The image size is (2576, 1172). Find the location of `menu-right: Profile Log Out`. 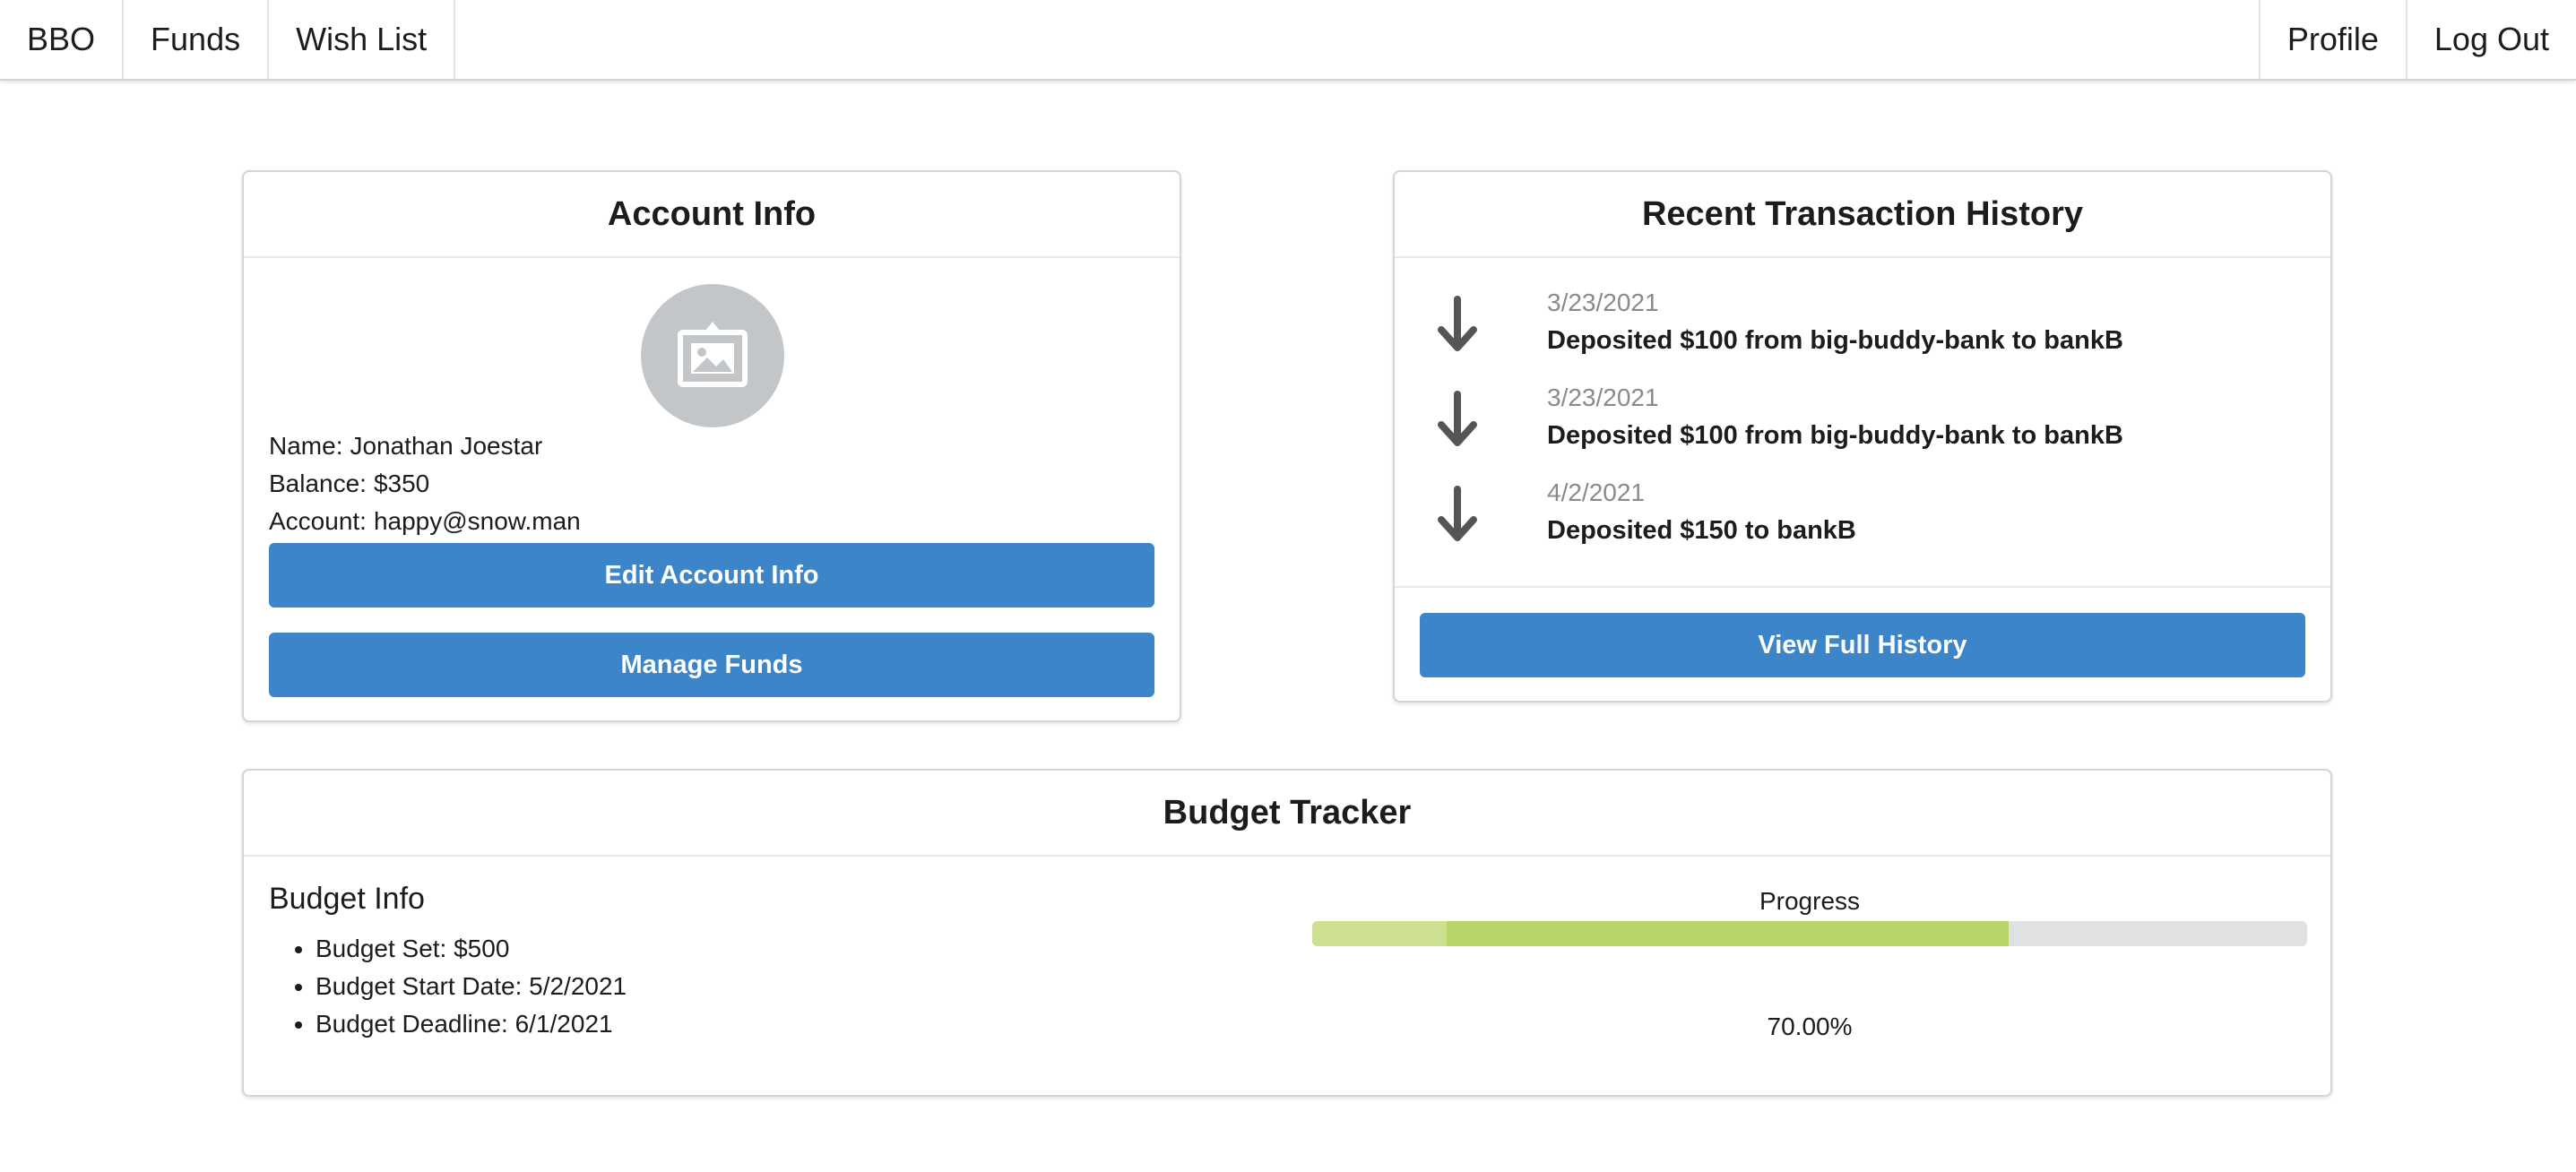

menu-right: Profile Log Out is located at coordinates (2417, 39).